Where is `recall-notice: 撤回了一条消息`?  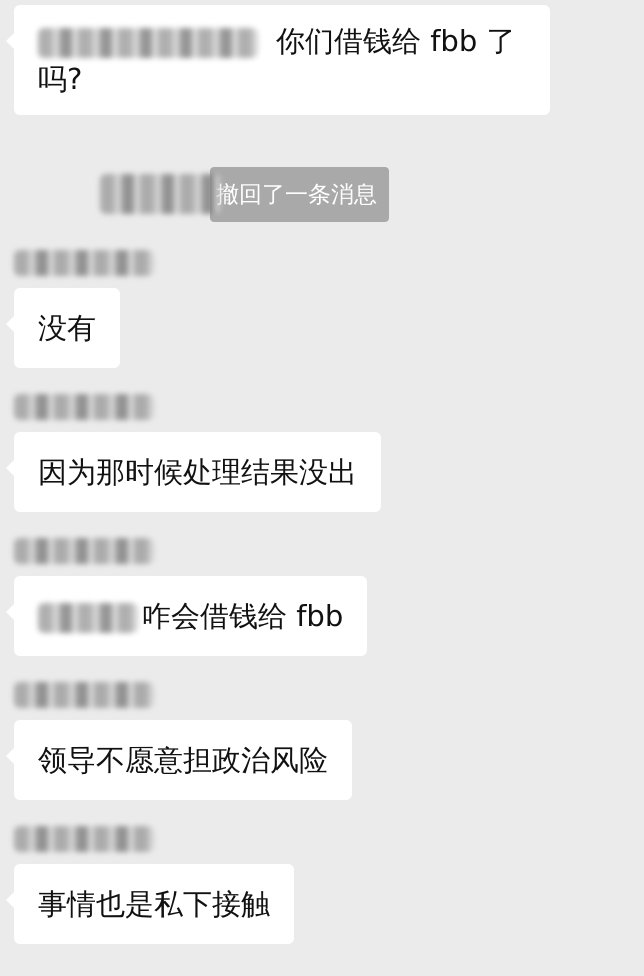
recall-notice: 撤回了一条消息 is located at coordinates (299, 194).